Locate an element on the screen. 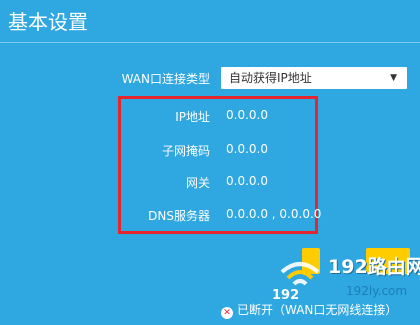 This screenshot has width=420, height=325. page-title: 基本设置 is located at coordinates (48, 22).